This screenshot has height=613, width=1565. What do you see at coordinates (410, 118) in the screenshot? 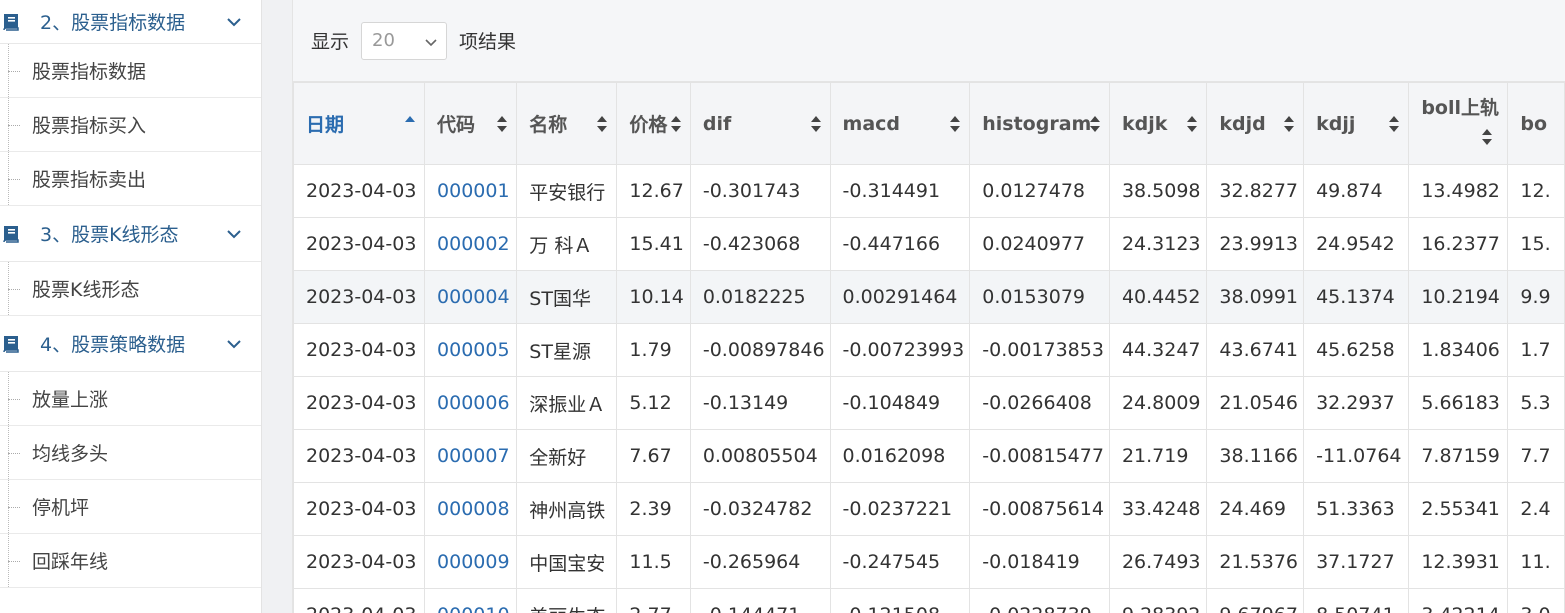
I see `sort-asc-icon` at bounding box center [410, 118].